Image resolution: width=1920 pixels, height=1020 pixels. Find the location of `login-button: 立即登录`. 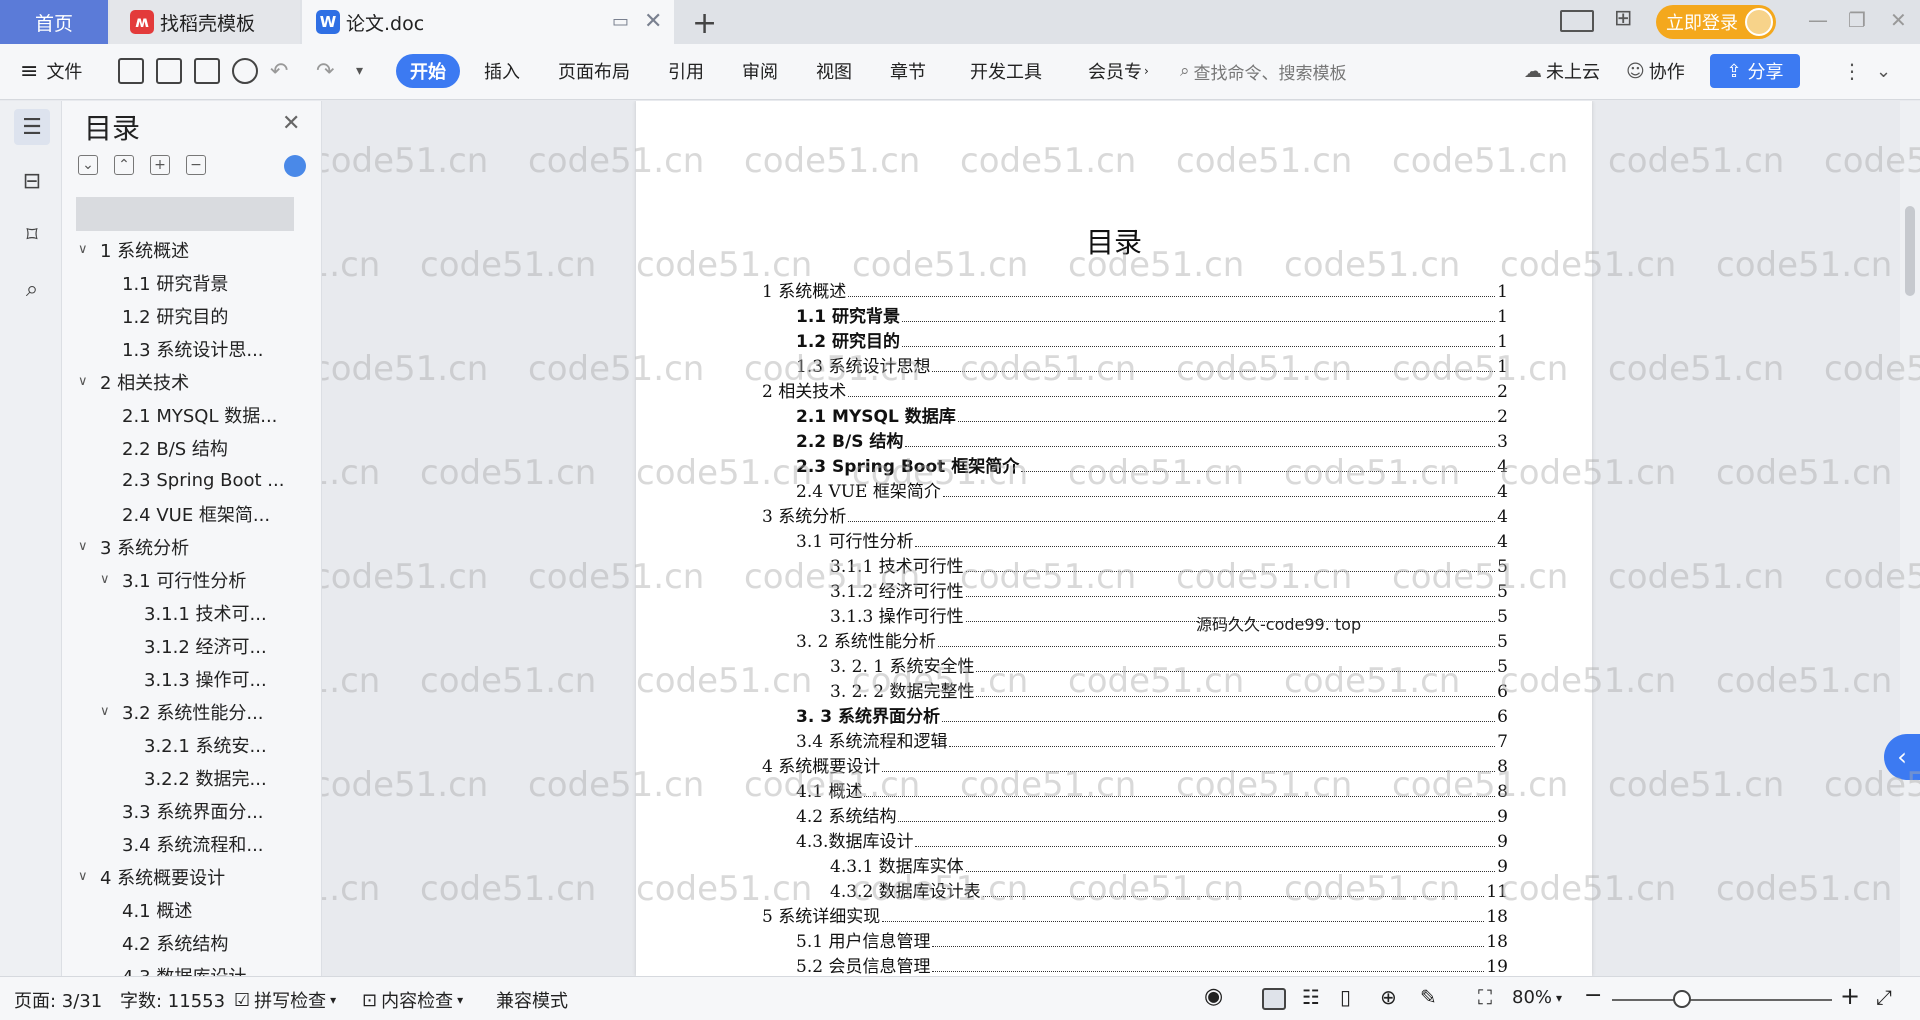

login-button: 立即登录 is located at coordinates (1716, 22).